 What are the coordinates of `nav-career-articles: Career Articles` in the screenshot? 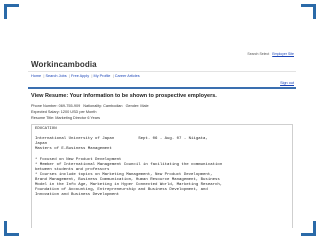 It's located at (127, 76).